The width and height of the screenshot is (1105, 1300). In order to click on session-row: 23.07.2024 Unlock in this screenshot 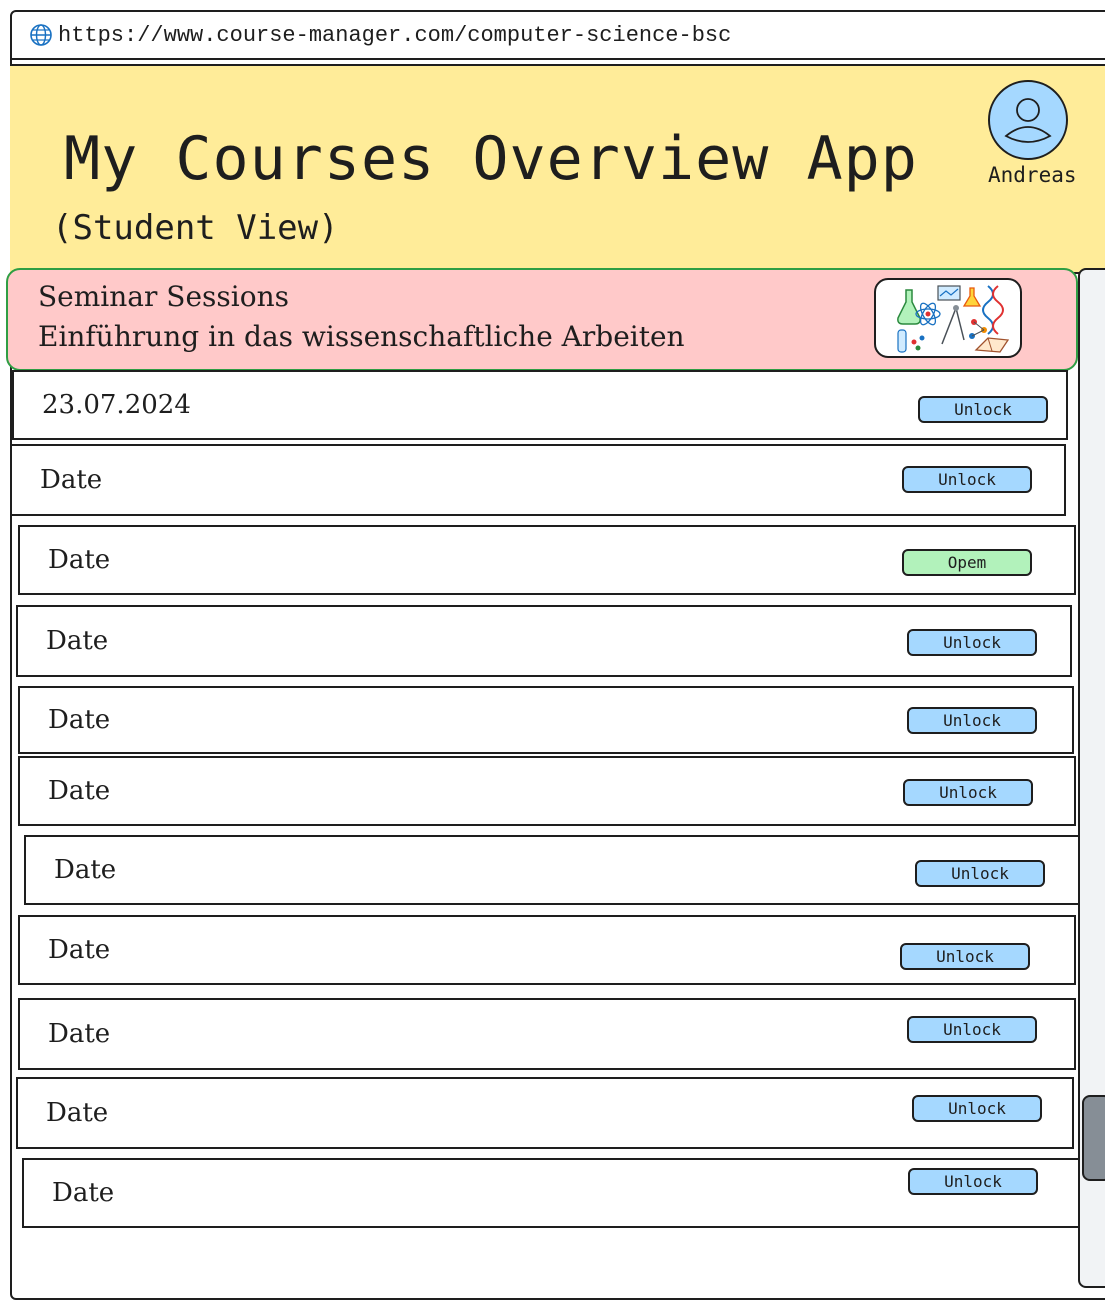, I will do `click(540, 405)`.